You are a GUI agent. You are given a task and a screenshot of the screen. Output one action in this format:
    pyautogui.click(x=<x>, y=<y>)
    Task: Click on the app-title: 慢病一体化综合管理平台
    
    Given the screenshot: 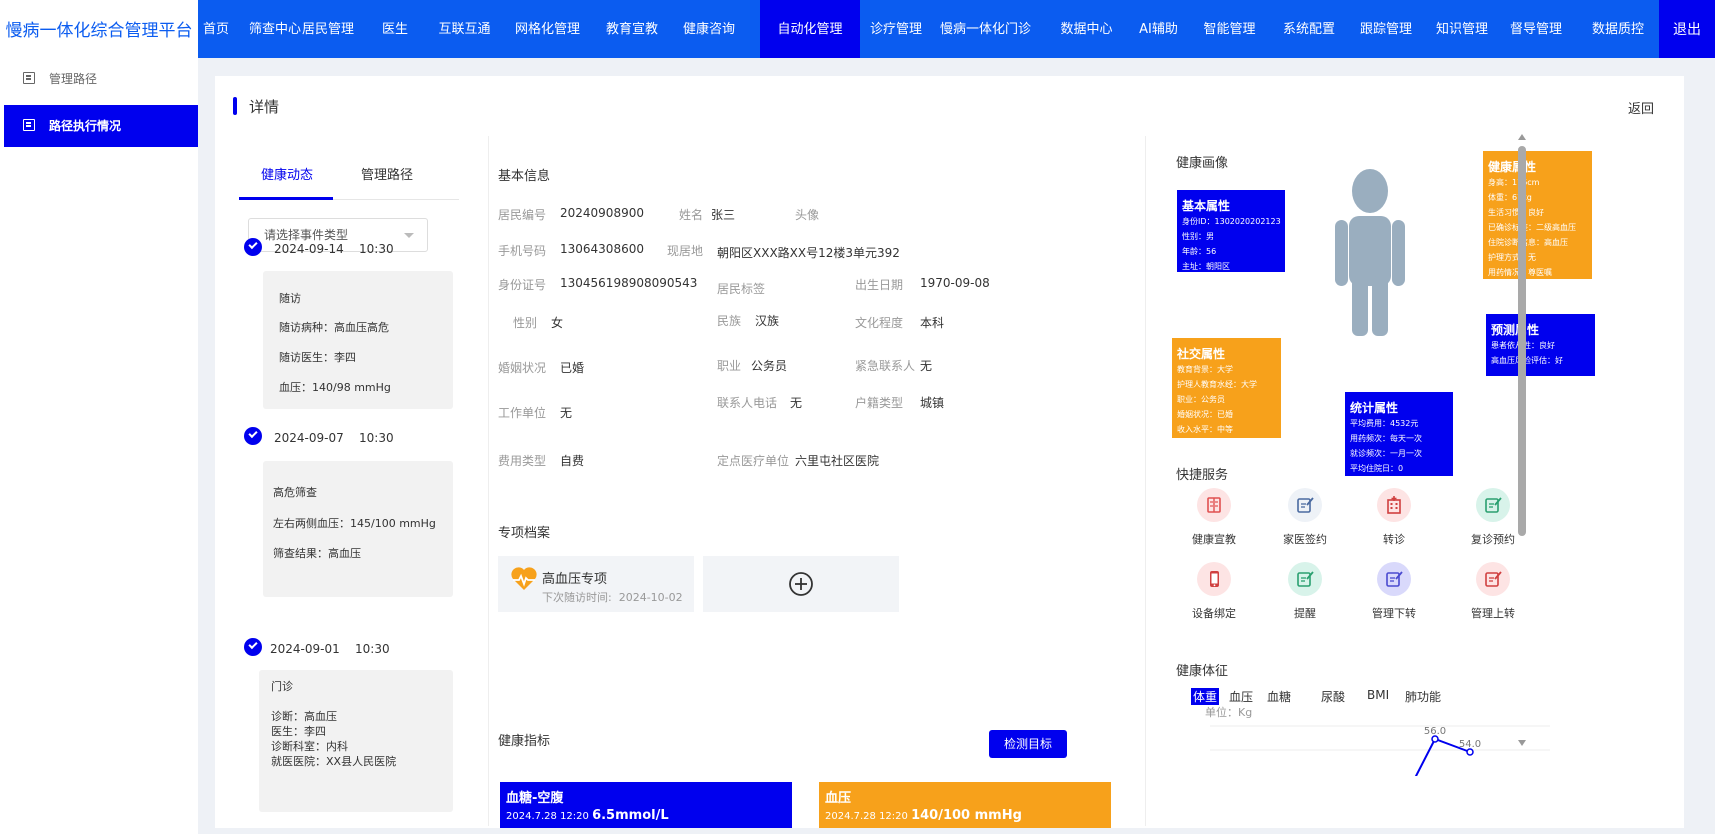 What is the action you would take?
    pyautogui.click(x=99, y=29)
    